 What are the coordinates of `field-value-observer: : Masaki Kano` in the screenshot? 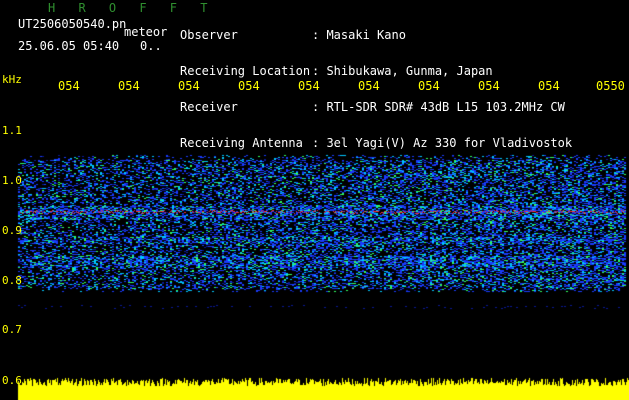 It's located at (359, 35).